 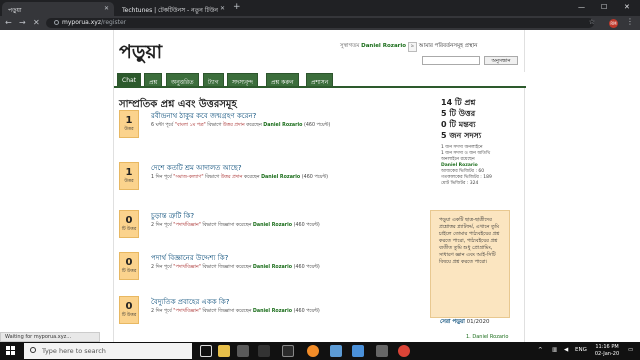 What do you see at coordinates (554, 350) in the screenshot?
I see `network-icon: ▥` at bounding box center [554, 350].